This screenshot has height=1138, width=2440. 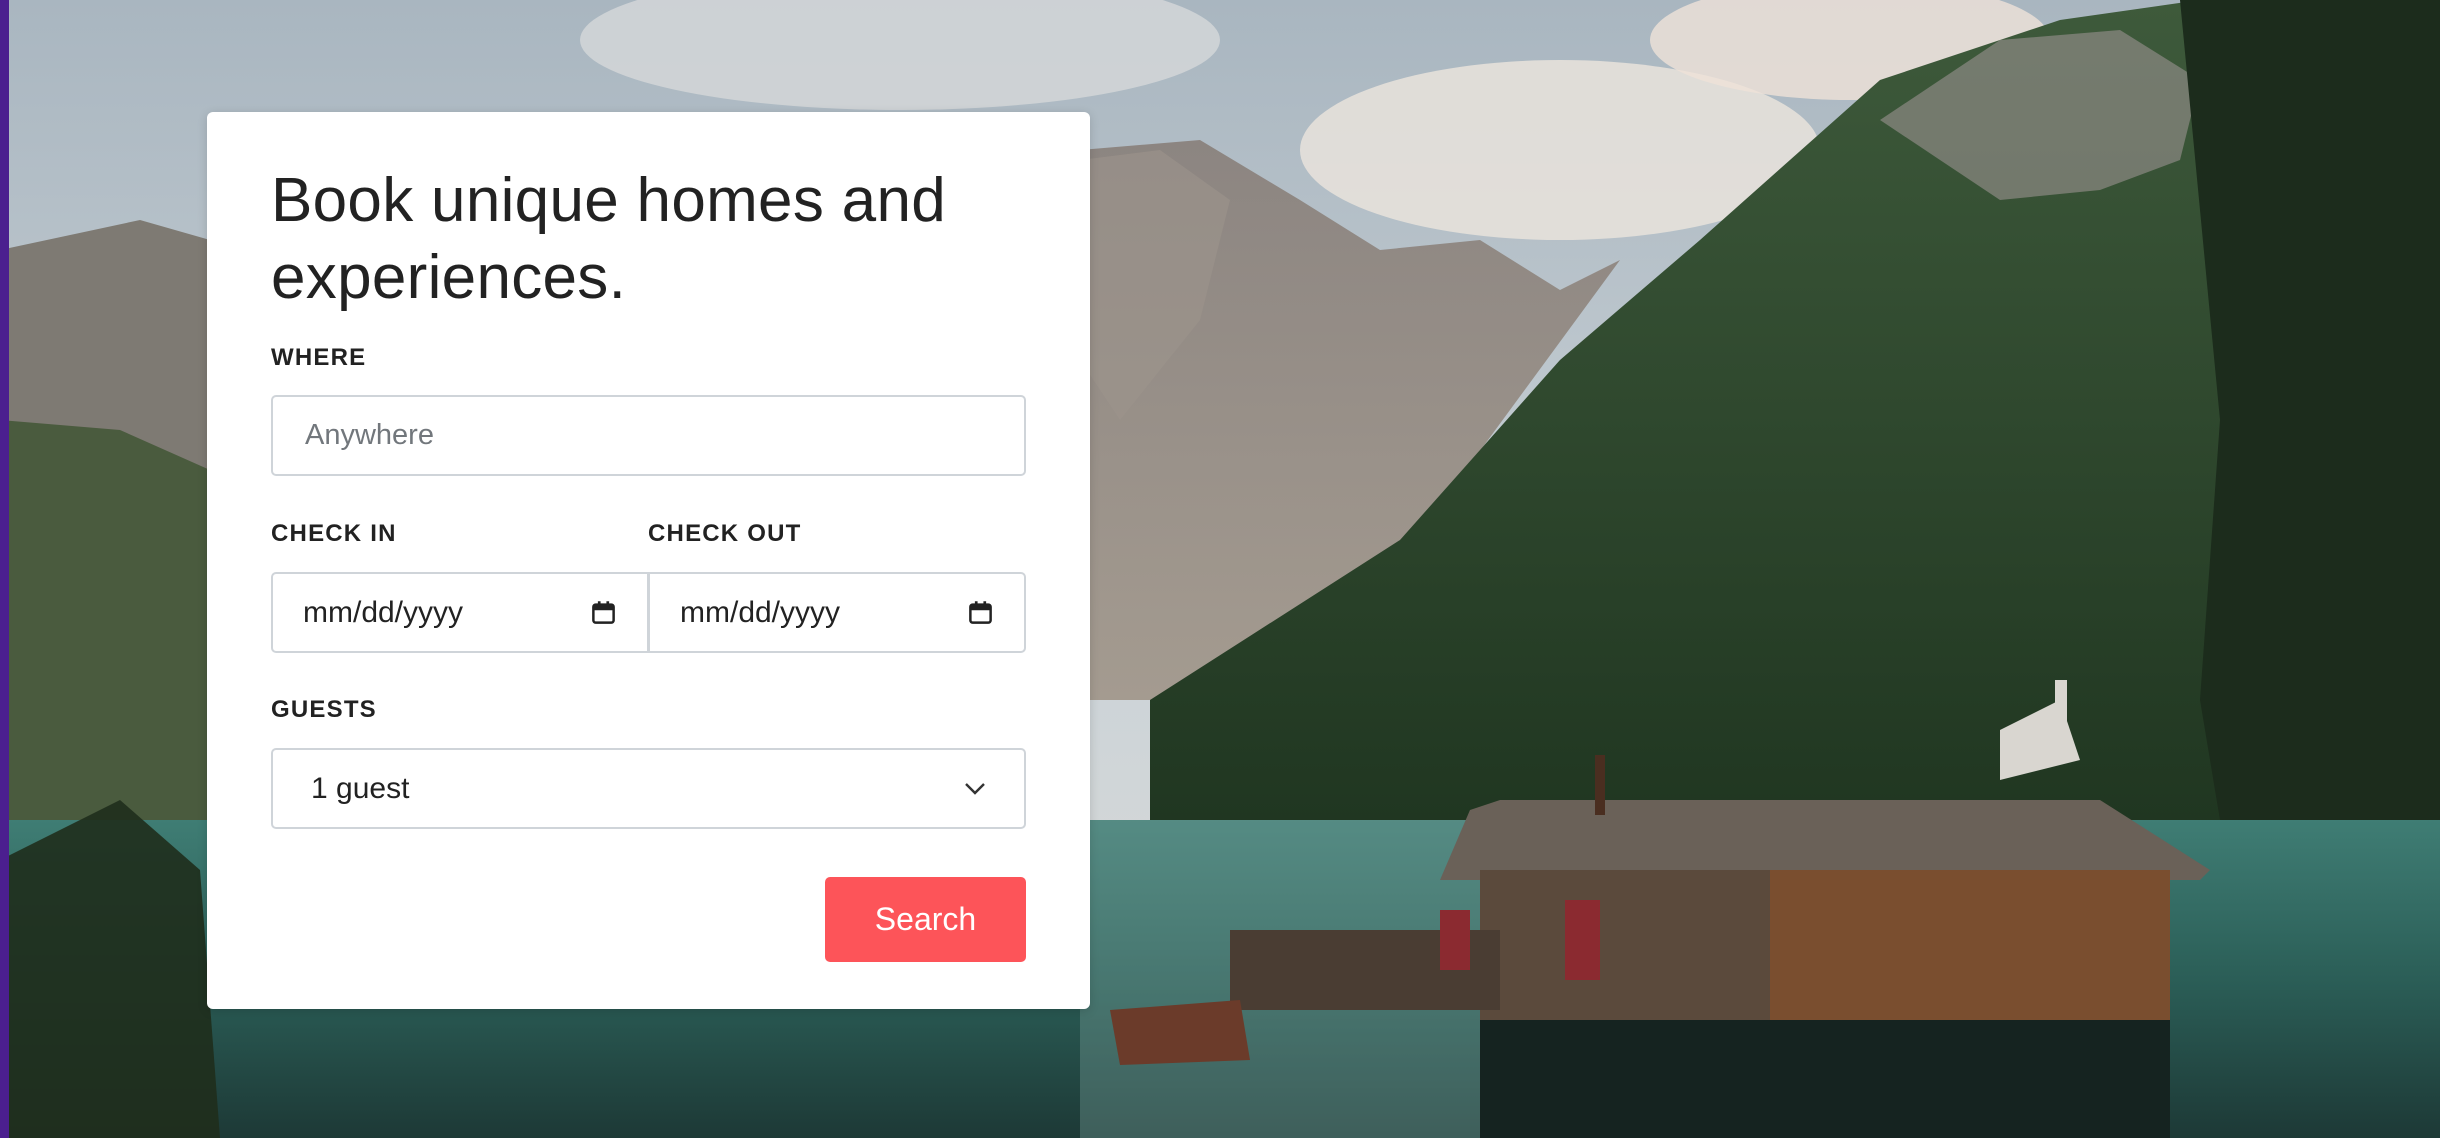 What do you see at coordinates (760, 612) in the screenshot?
I see `check-out-placeholder: mm/dd/yyyy` at bounding box center [760, 612].